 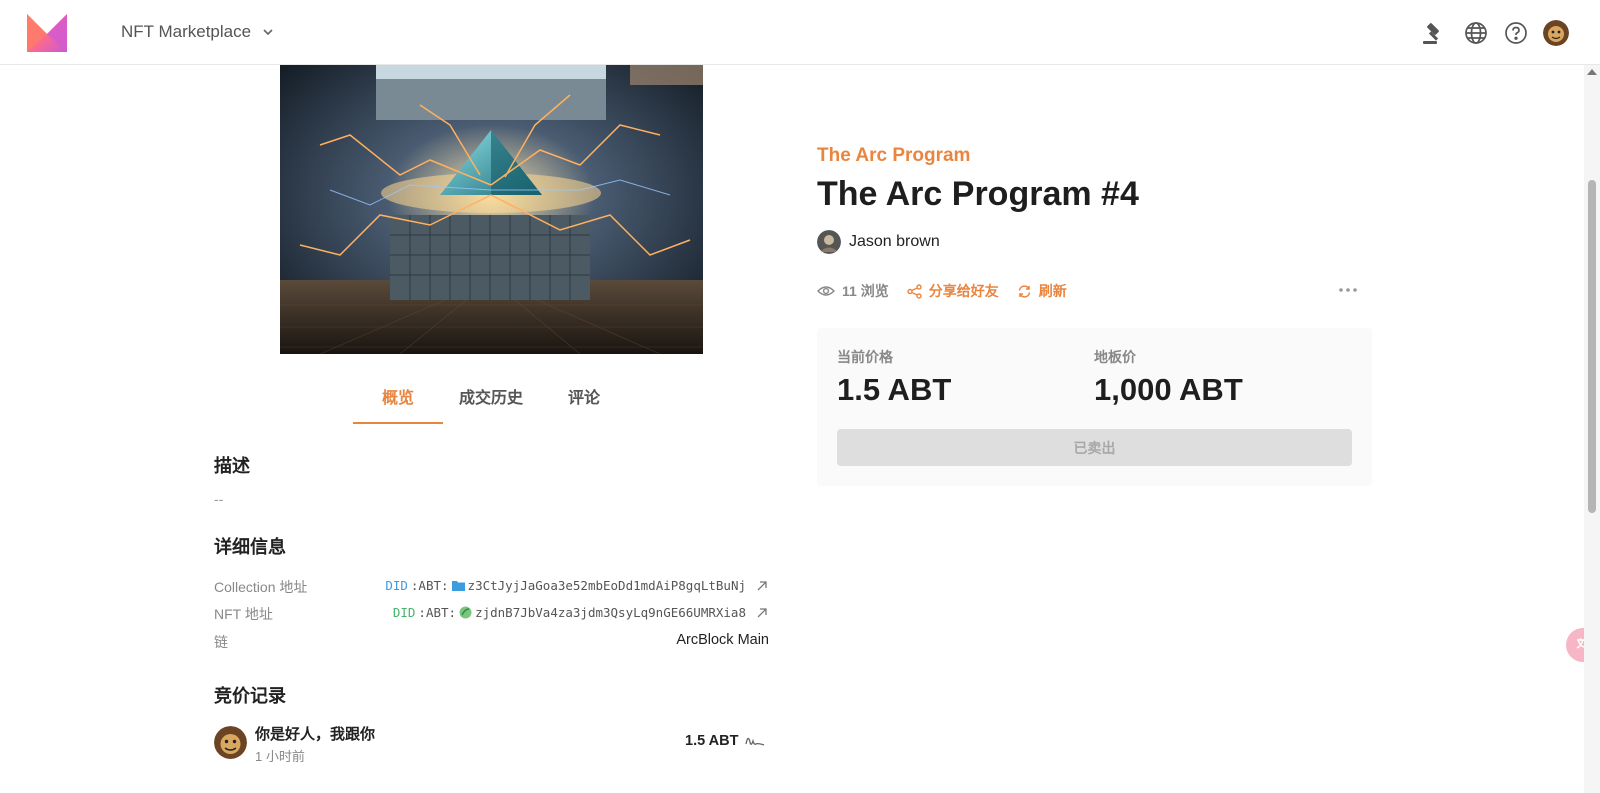 I want to click on description-title: 描述, so click(x=232, y=466).